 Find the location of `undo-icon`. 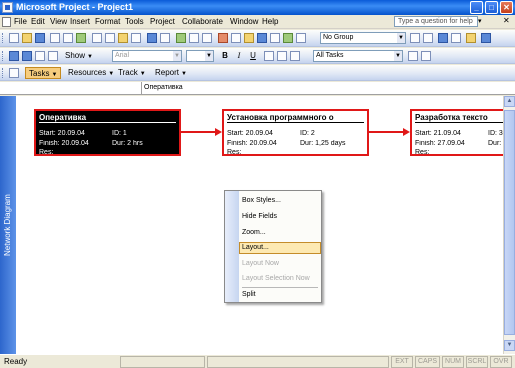

undo-icon is located at coordinates (152, 38).